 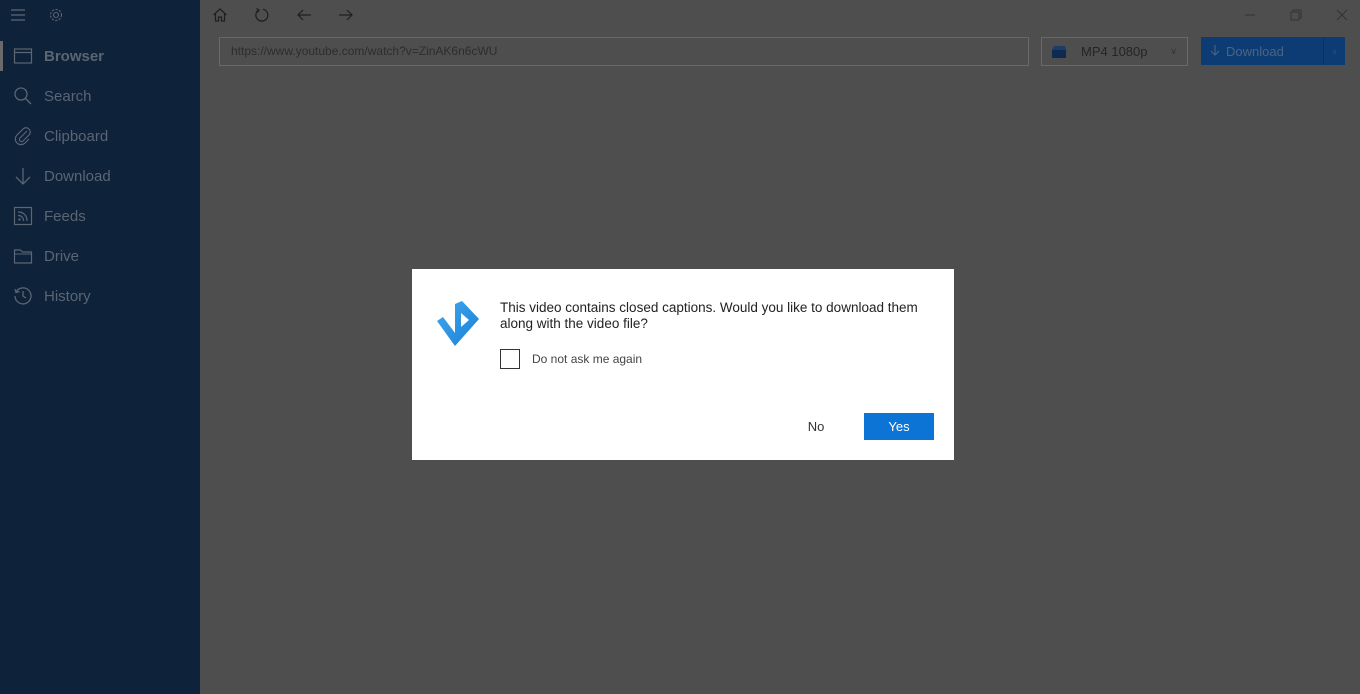 What do you see at coordinates (100, 96) in the screenshot?
I see `sidebar-item-search: Search` at bounding box center [100, 96].